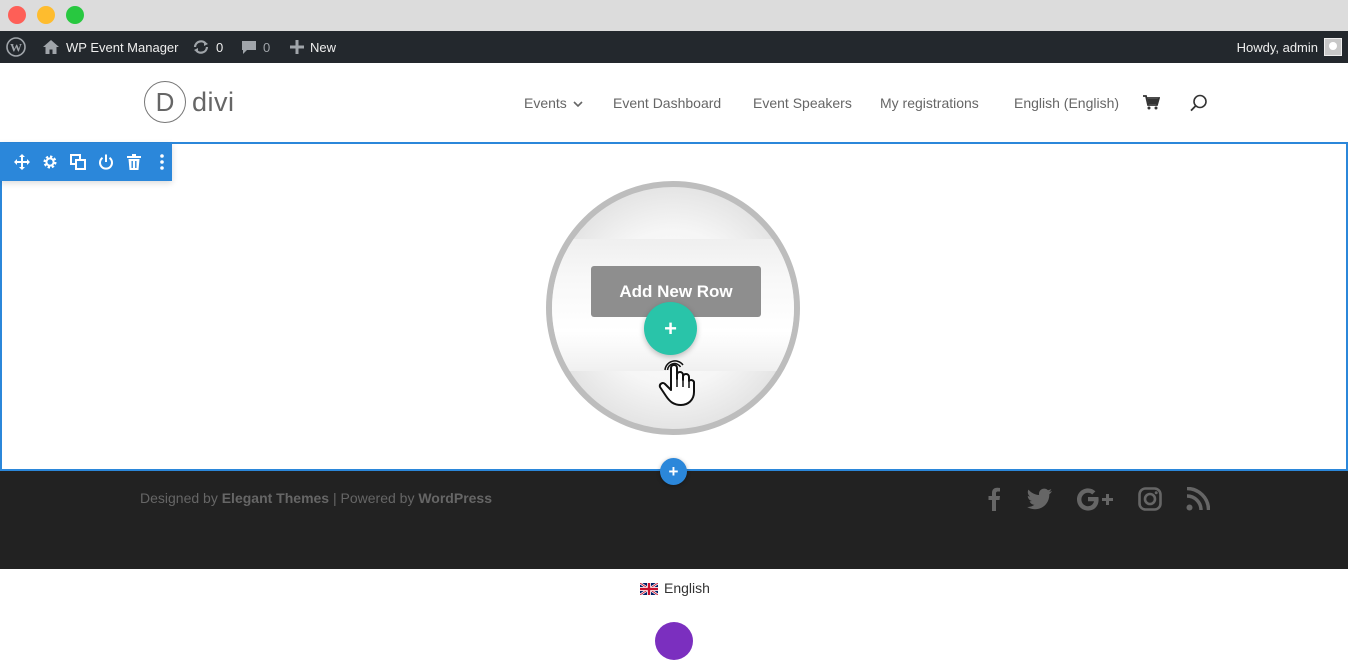 The height and width of the screenshot is (660, 1348). Describe the element at coordinates (249, 47) in the screenshot. I see `comment-icon` at that location.